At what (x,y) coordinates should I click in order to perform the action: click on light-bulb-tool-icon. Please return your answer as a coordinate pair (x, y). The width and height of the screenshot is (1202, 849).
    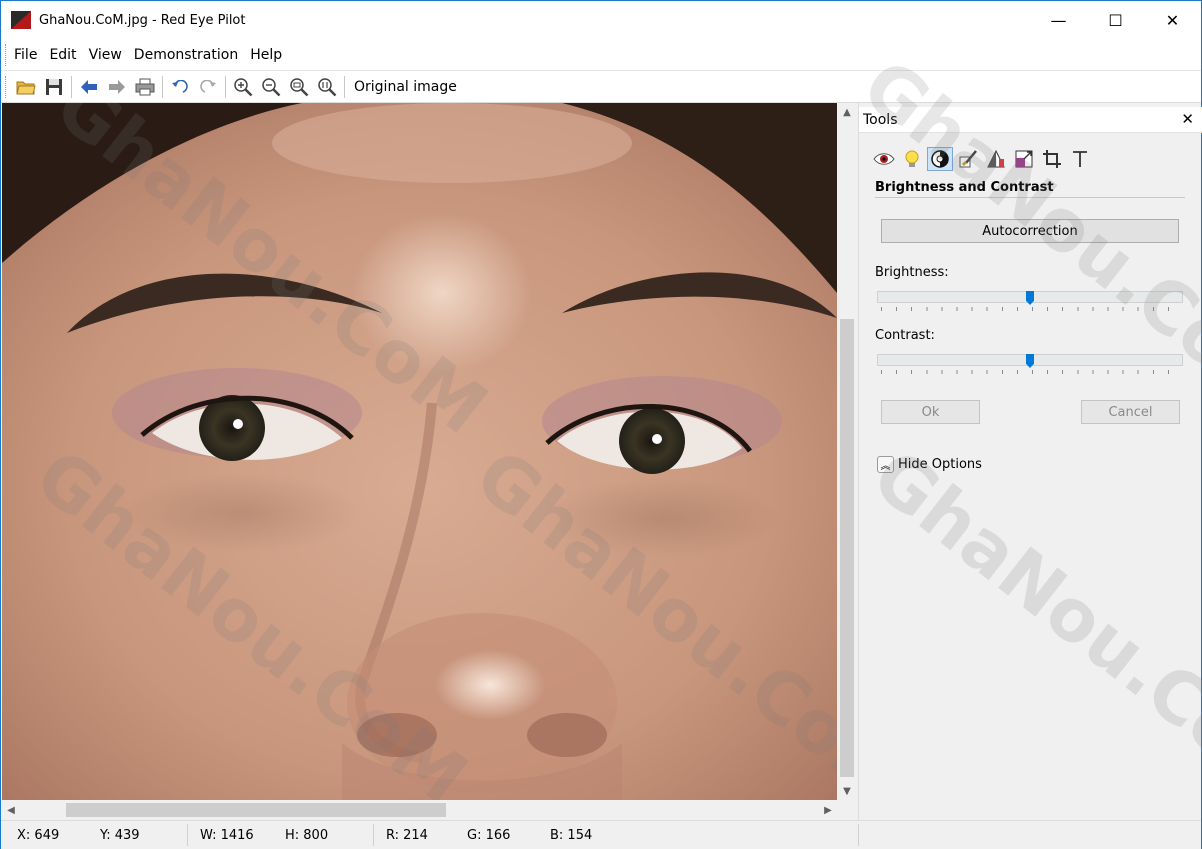
    Looking at the image, I should click on (912, 159).